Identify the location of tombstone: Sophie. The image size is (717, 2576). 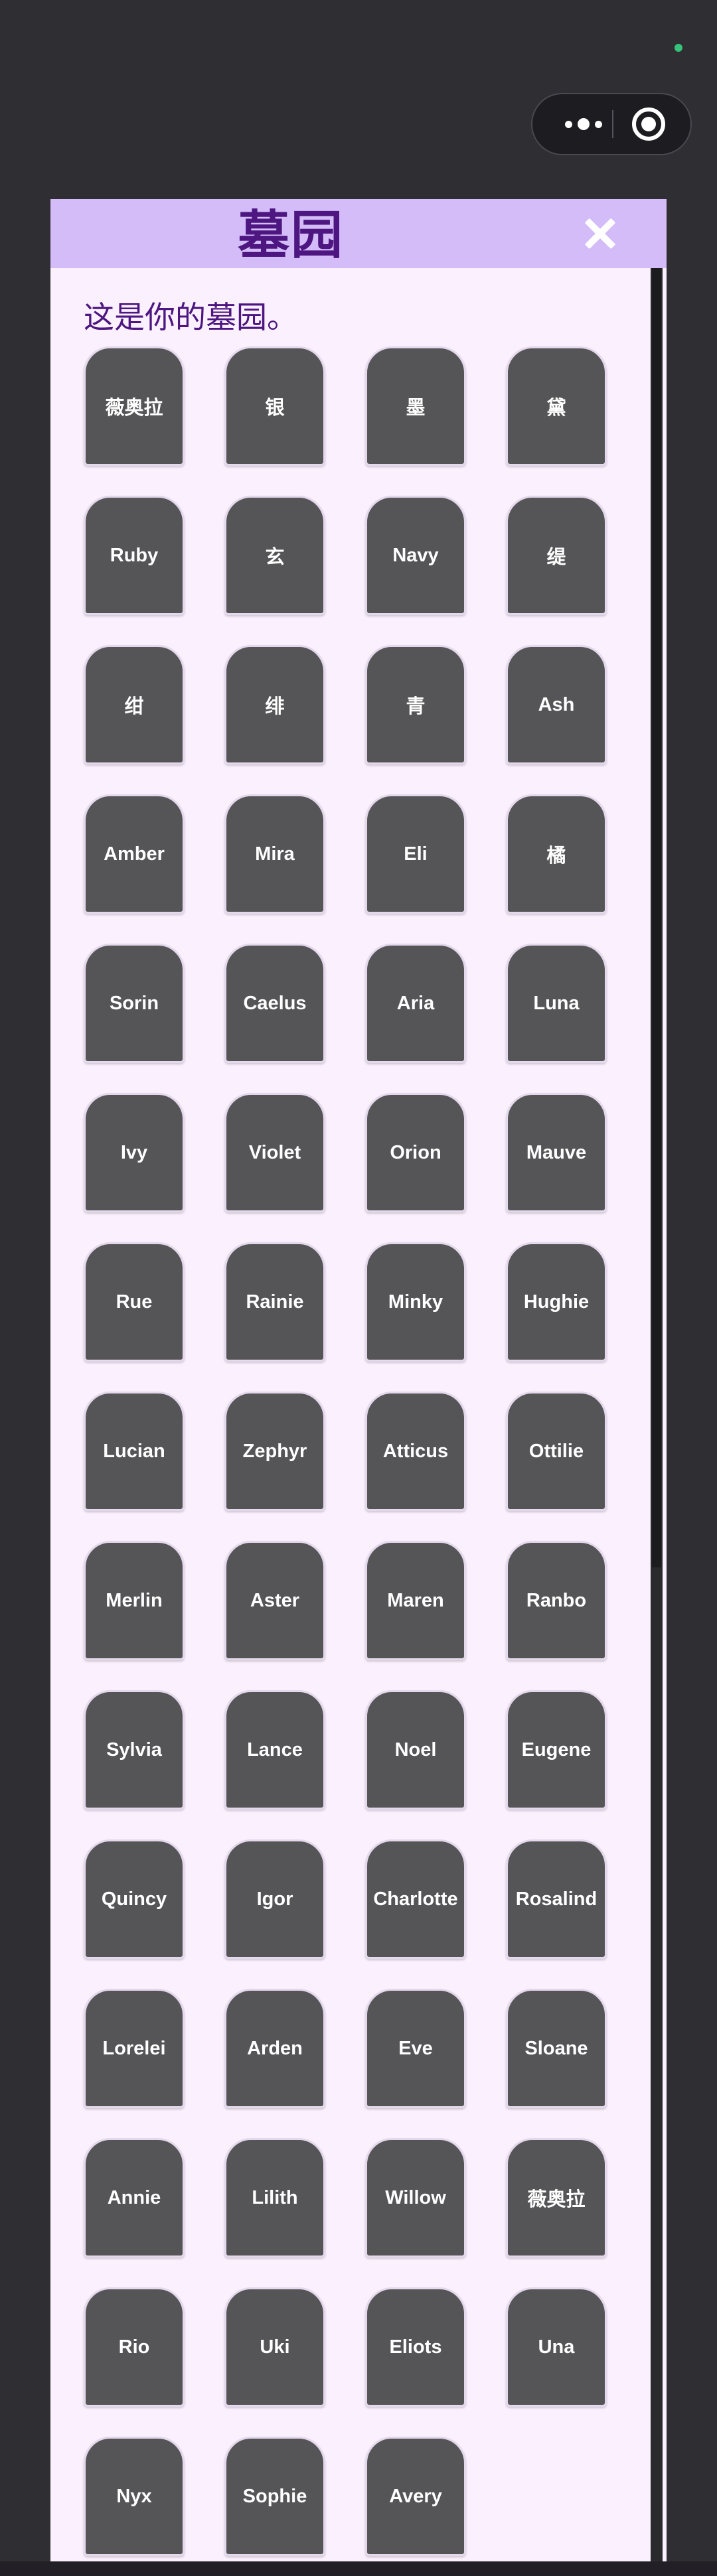
(274, 2496).